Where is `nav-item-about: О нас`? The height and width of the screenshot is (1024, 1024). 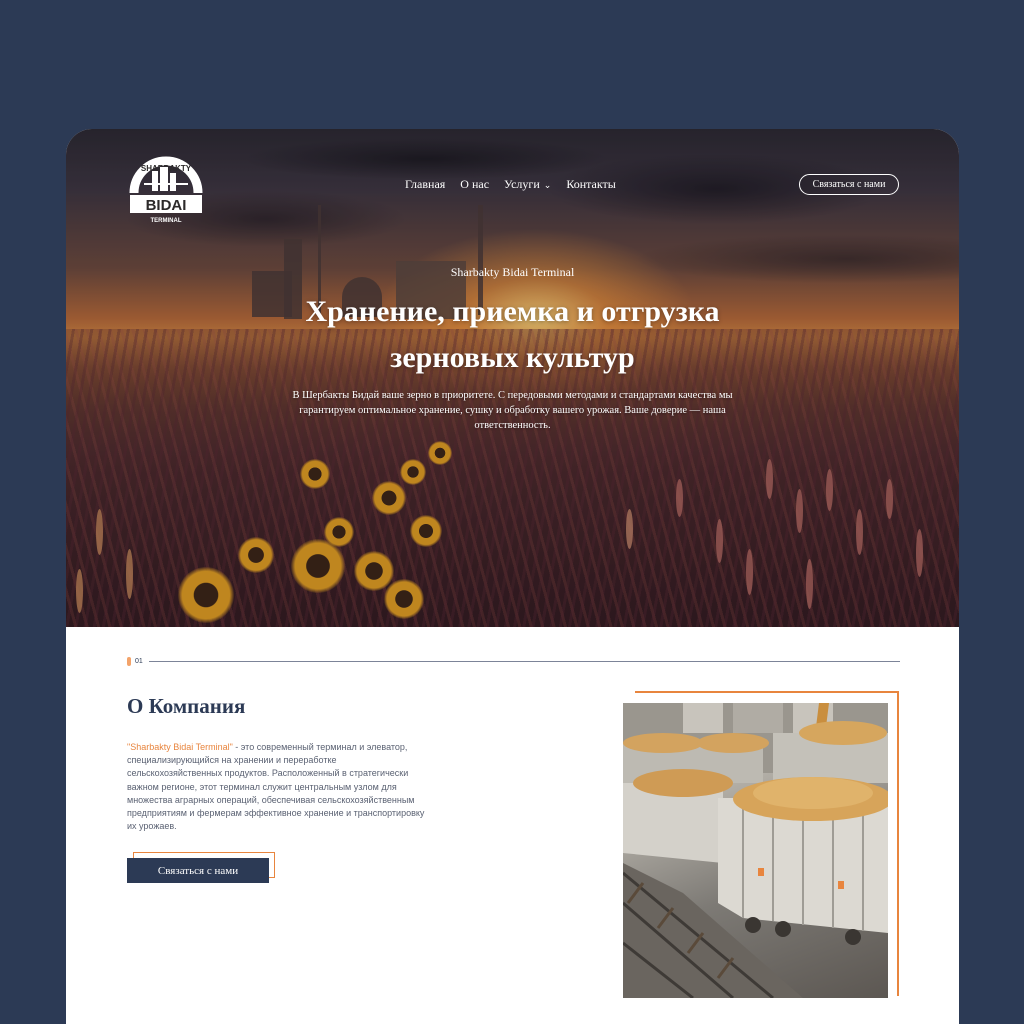 nav-item-about: О нас is located at coordinates (474, 184).